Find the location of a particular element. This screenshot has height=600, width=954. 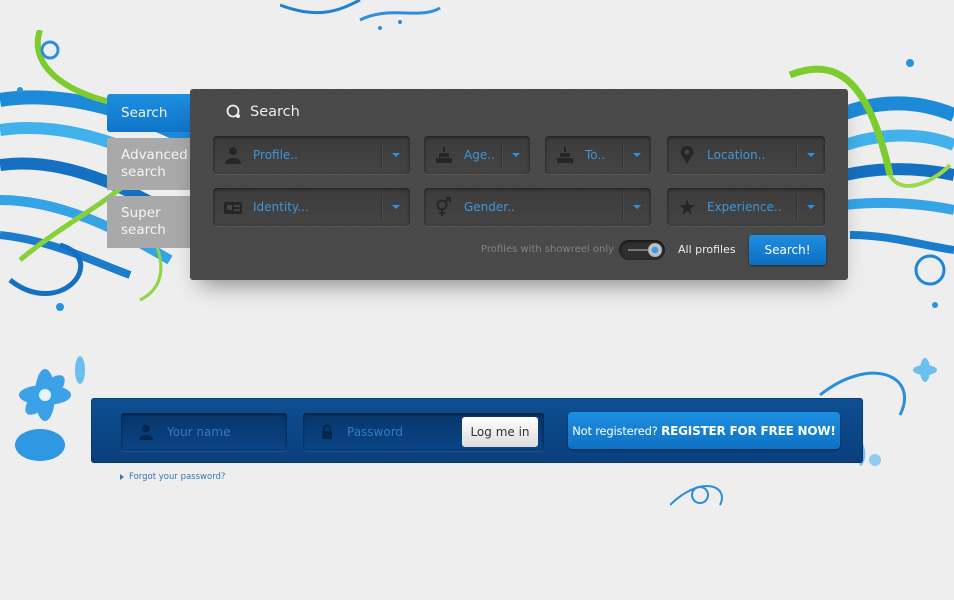

age-to-dropdown: To.. is located at coordinates (598, 155).